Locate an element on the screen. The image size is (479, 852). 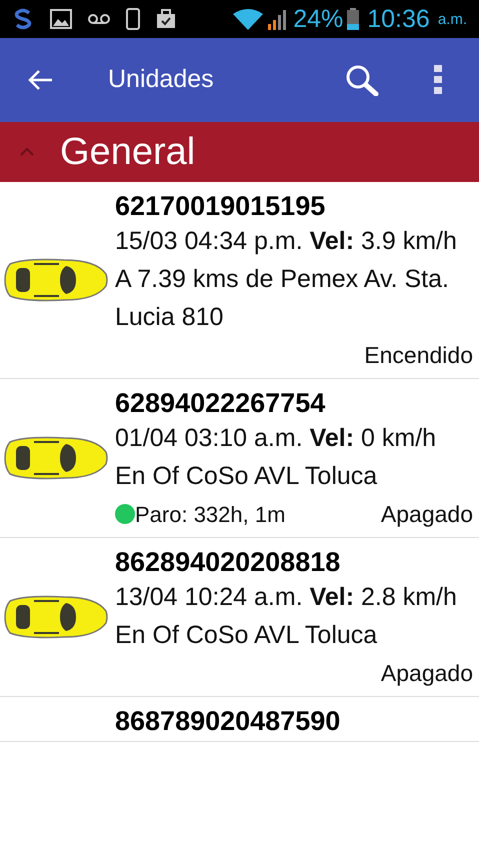
unit-address: A 7.39 kms de Pemex Av. Sta. Lucia 810 is located at coordinates (282, 298).